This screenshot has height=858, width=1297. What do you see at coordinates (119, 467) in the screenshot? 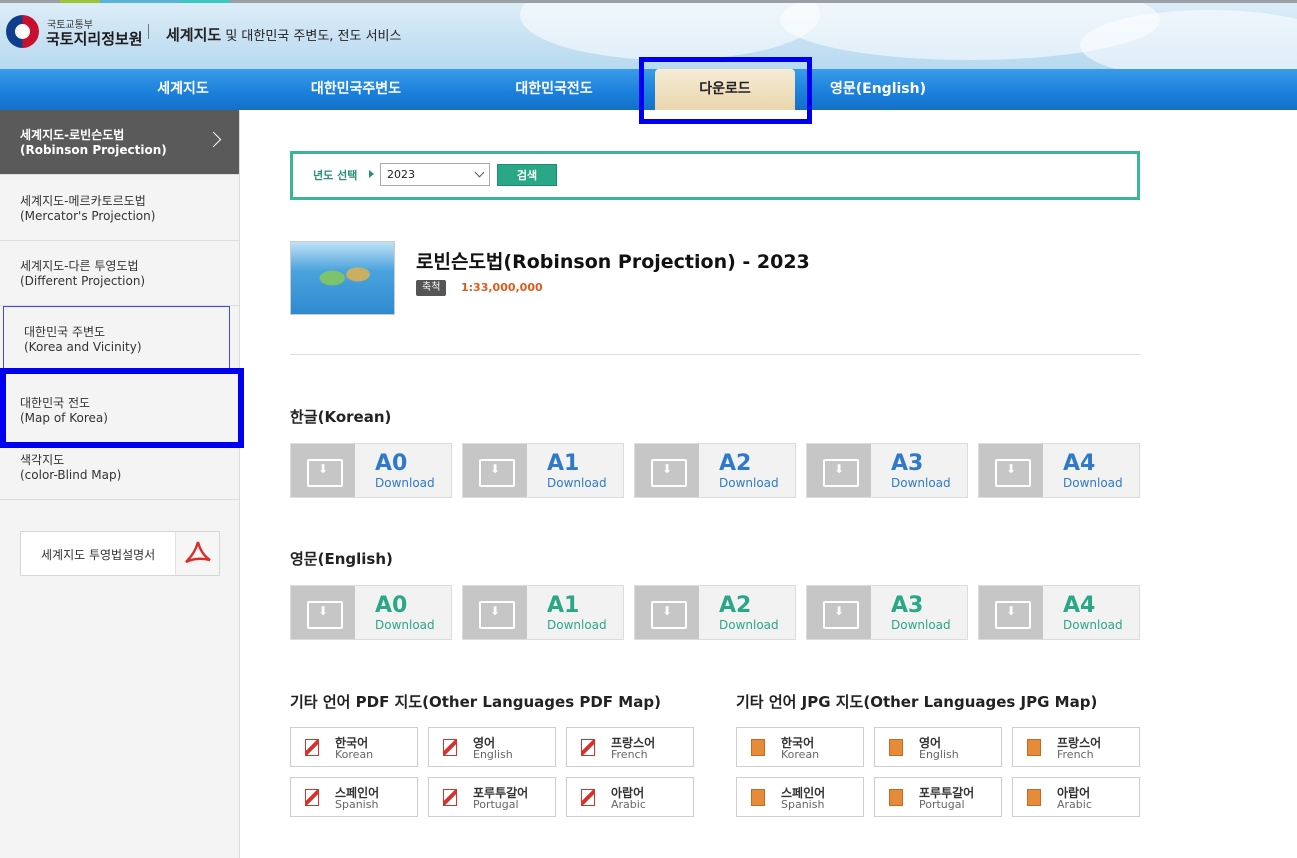
I see `sidebar-item-color-blind: 색각지도 (color-Blind Map)` at bounding box center [119, 467].